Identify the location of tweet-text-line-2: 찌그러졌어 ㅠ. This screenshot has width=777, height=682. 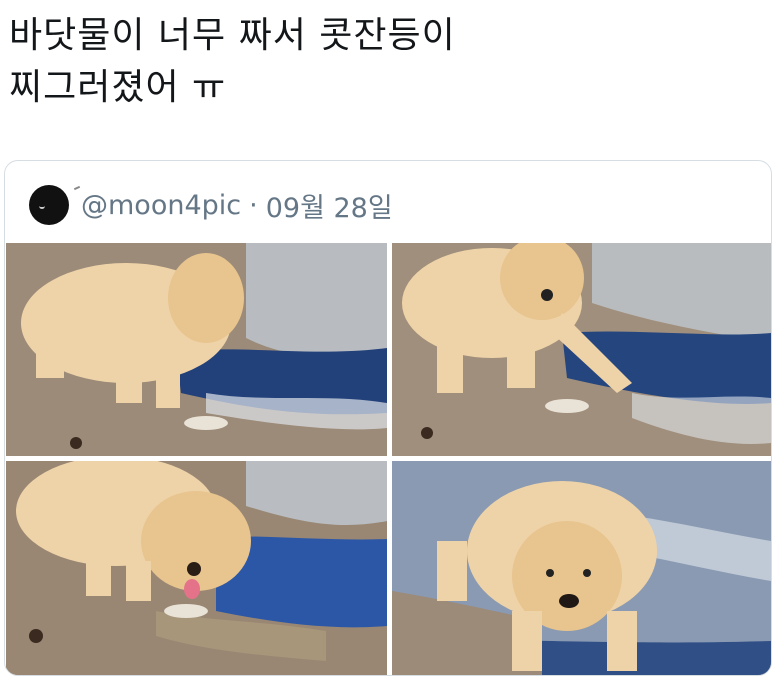
(118, 87).